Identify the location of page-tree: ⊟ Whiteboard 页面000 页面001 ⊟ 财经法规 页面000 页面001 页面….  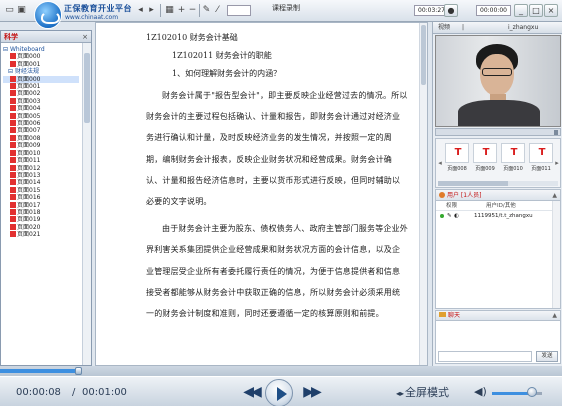
(41, 204).